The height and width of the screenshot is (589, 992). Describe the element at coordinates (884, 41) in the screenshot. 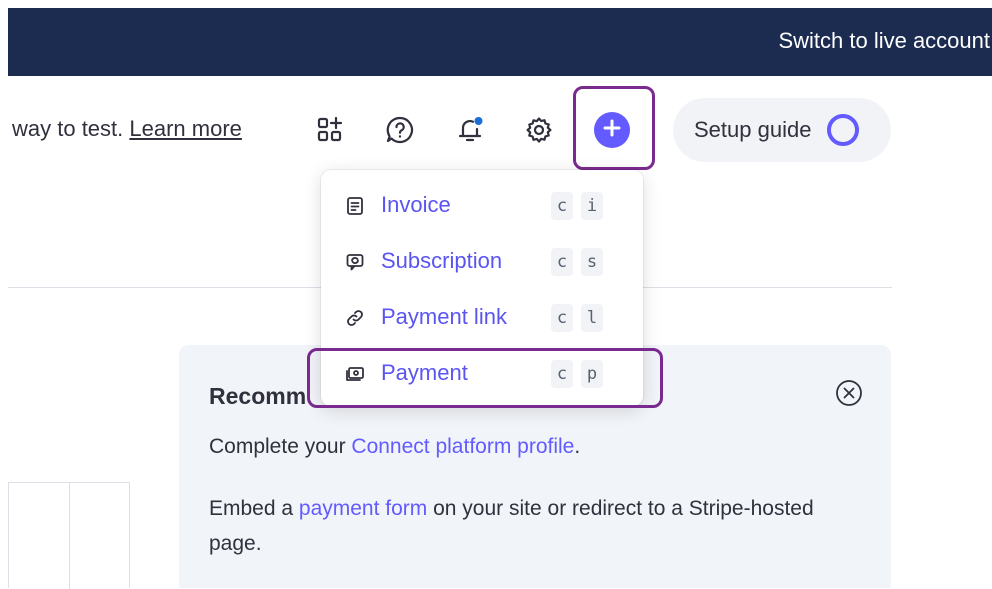

I see `switch-to-live-link: Switch to live account` at that location.